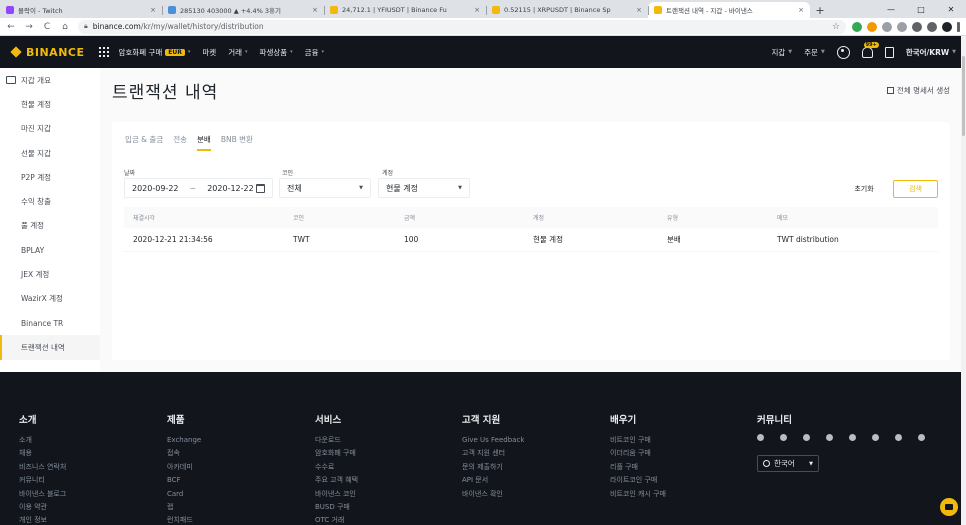  What do you see at coordinates (852, 437) in the screenshot?
I see `instagram-icon` at bounding box center [852, 437].